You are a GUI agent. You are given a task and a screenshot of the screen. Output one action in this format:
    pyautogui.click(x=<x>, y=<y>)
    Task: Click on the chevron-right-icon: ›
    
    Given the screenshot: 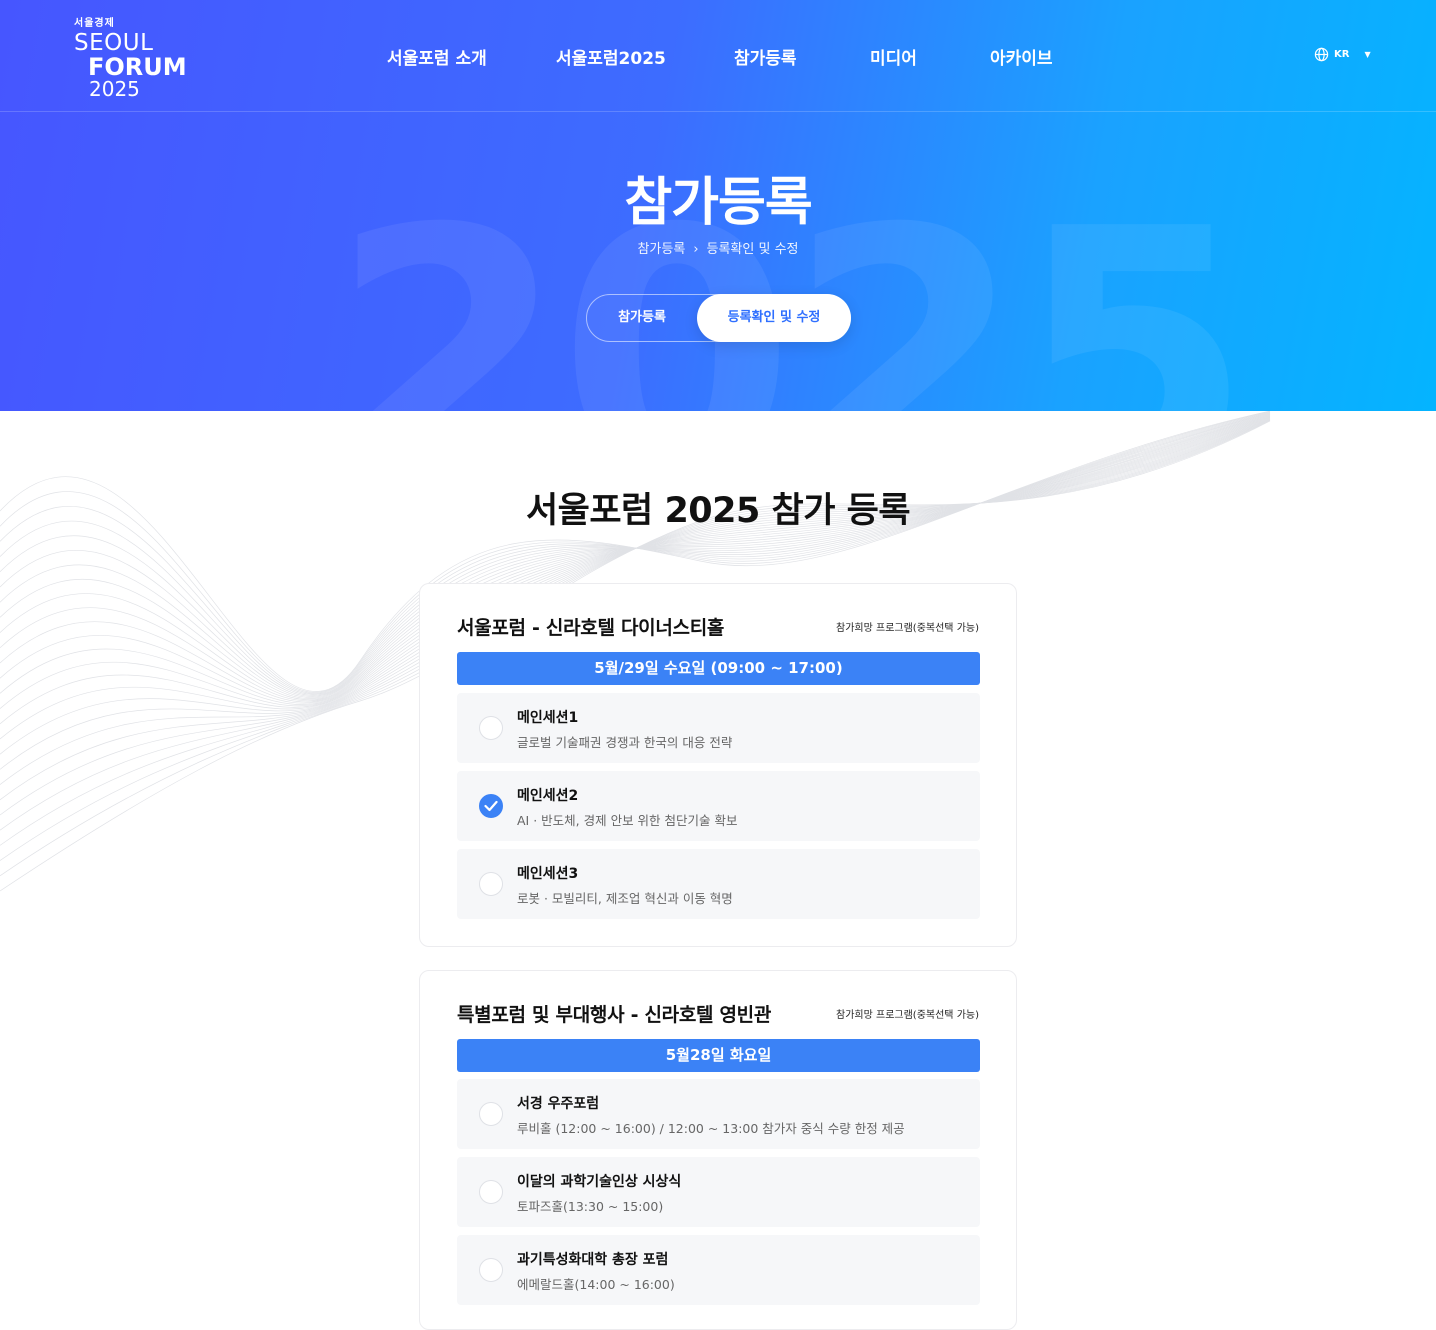 What is the action you would take?
    pyautogui.click(x=696, y=249)
    